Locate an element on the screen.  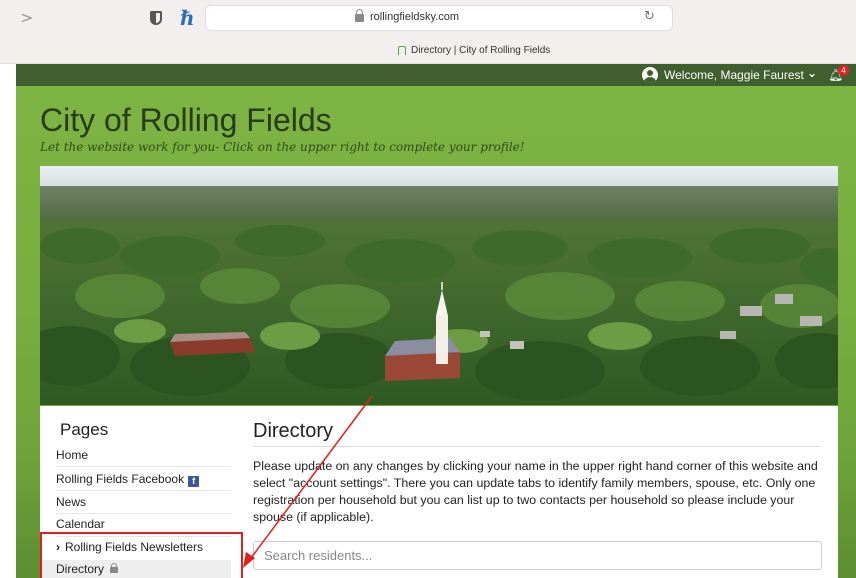
sidebar-item-facebook: Rolling Fields Facebook f is located at coordinates (128, 479).